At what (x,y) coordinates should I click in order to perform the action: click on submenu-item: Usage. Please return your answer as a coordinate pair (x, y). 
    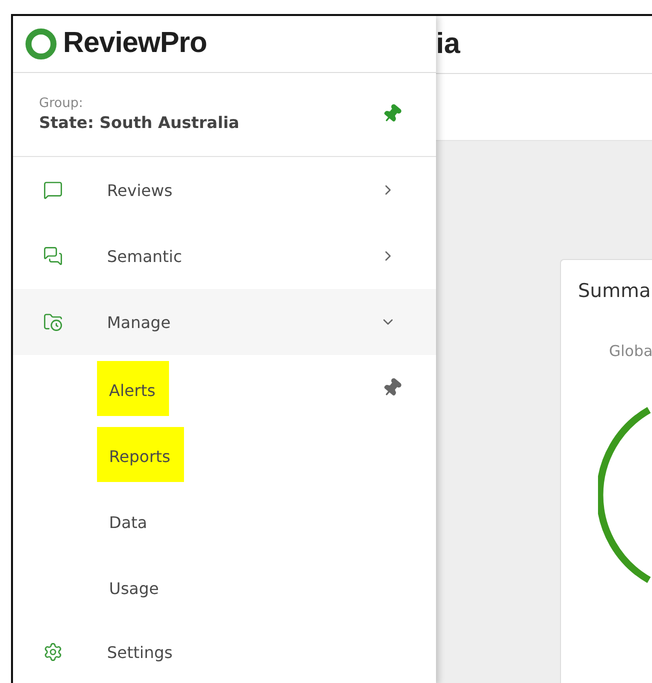
    Looking at the image, I should click on (135, 586).